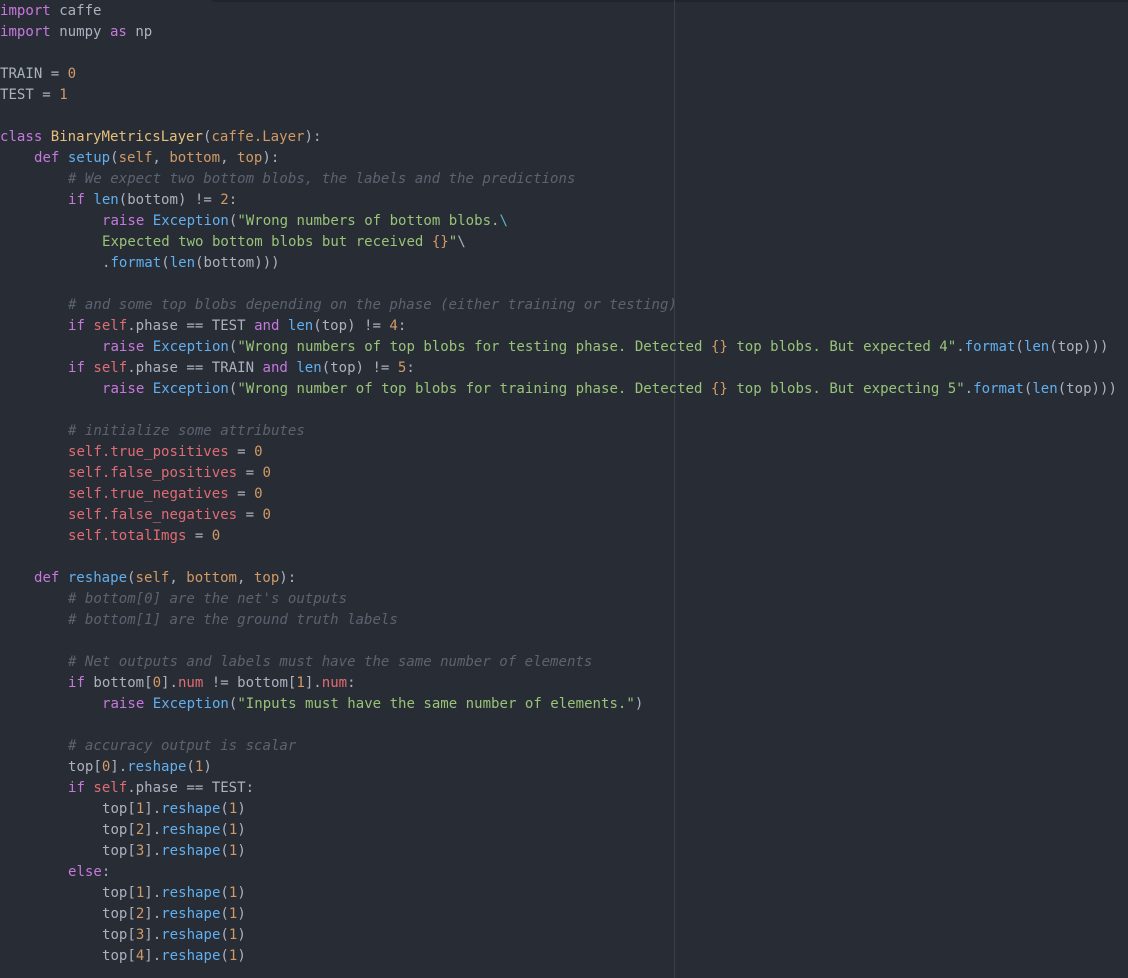 The width and height of the screenshot is (1128, 978). What do you see at coordinates (144, 536) in the screenshot?
I see `code-line: self.totalImgs = 0` at bounding box center [144, 536].